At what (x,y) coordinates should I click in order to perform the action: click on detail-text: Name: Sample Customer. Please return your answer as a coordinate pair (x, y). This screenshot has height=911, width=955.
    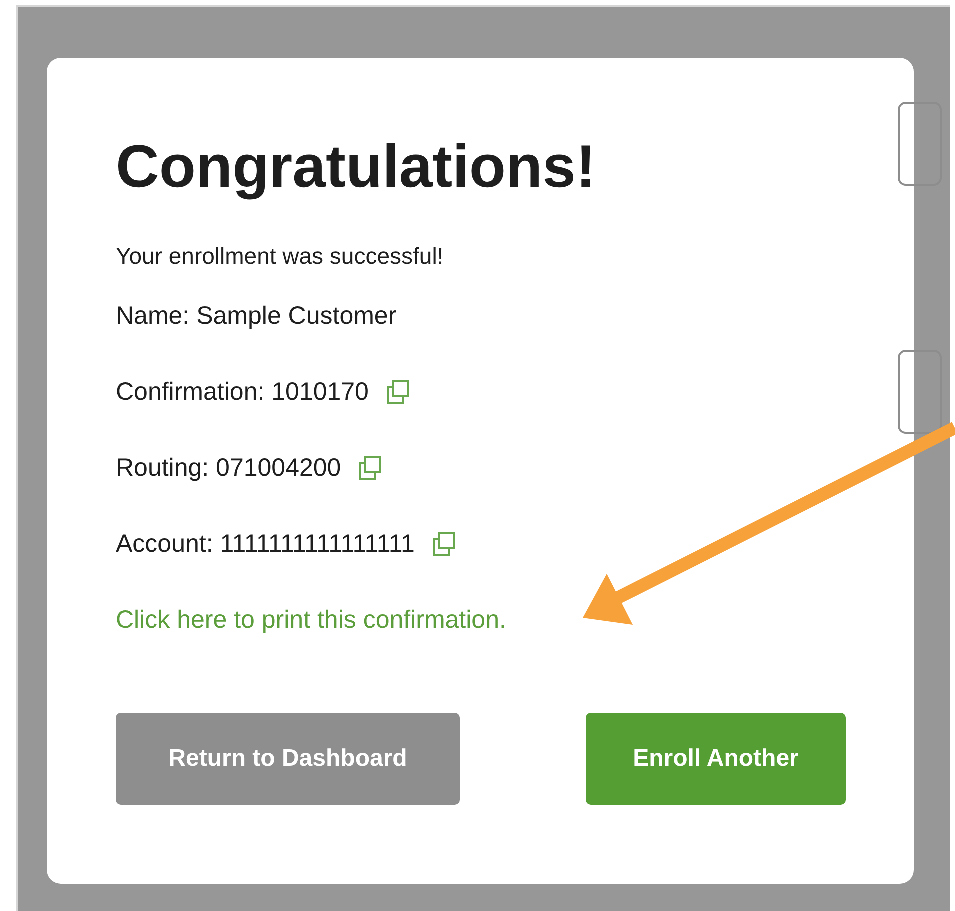
    Looking at the image, I should click on (256, 316).